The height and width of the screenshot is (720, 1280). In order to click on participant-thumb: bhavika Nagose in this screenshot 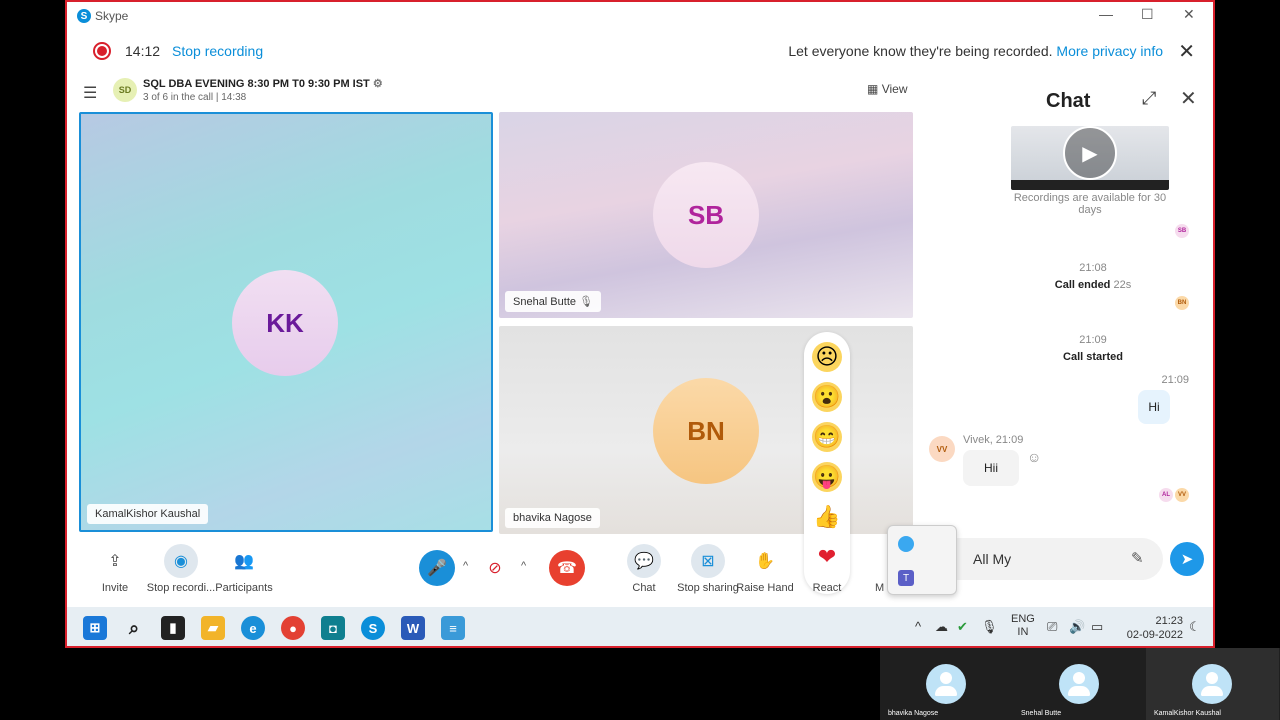, I will do `click(946, 684)`.